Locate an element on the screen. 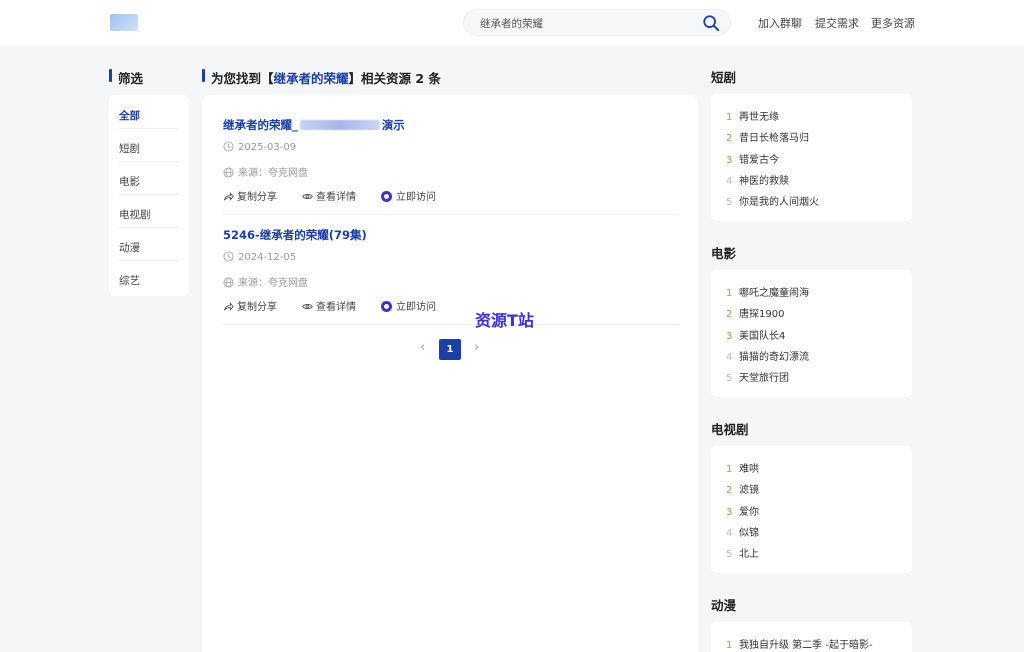  filter-item-tv-series: 电视剧 is located at coordinates (149, 212).